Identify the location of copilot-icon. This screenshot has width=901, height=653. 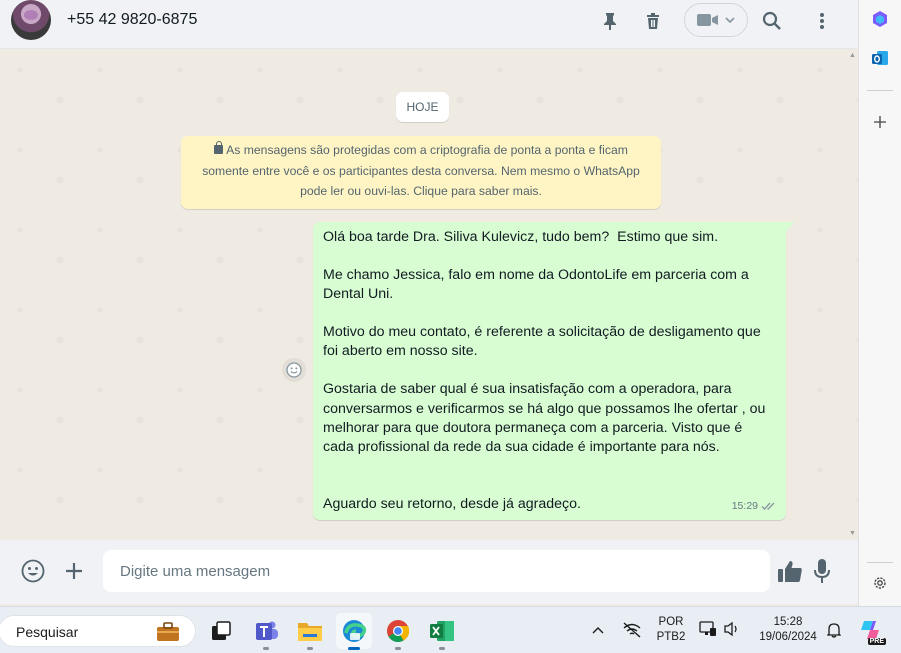
(880, 19).